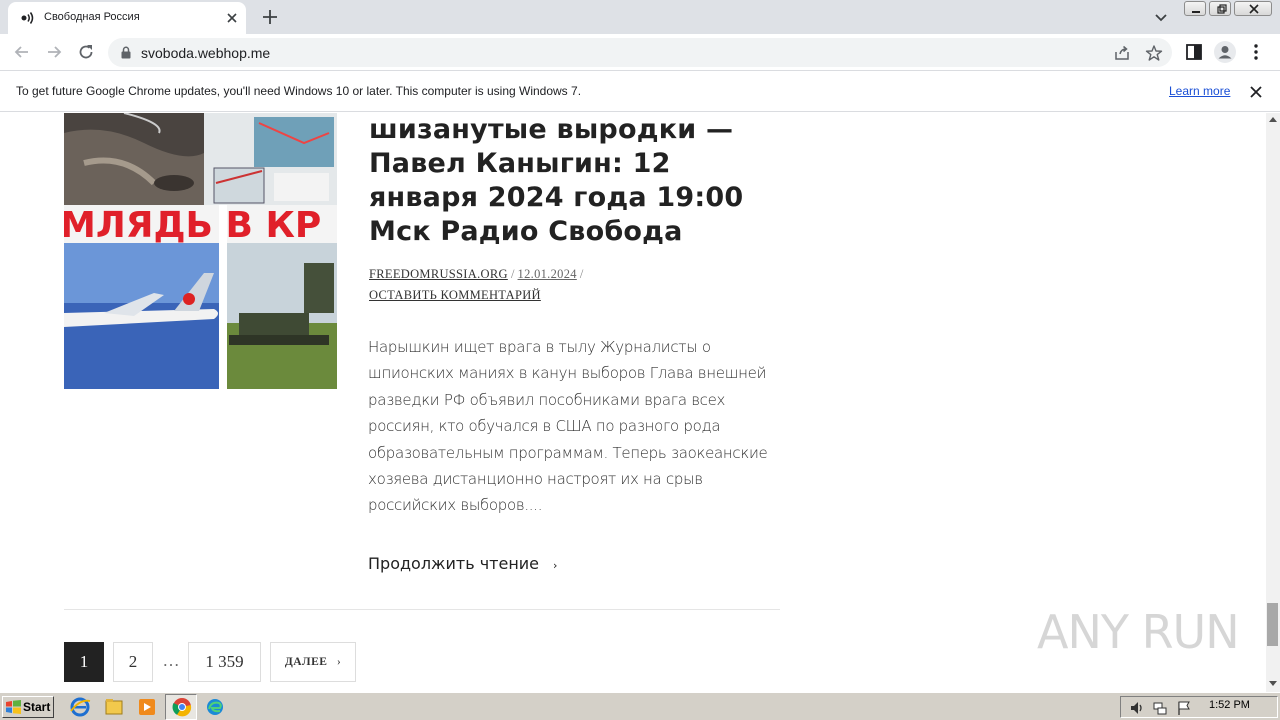  What do you see at coordinates (1194, 52) in the screenshot?
I see `side-panel-icon` at bounding box center [1194, 52].